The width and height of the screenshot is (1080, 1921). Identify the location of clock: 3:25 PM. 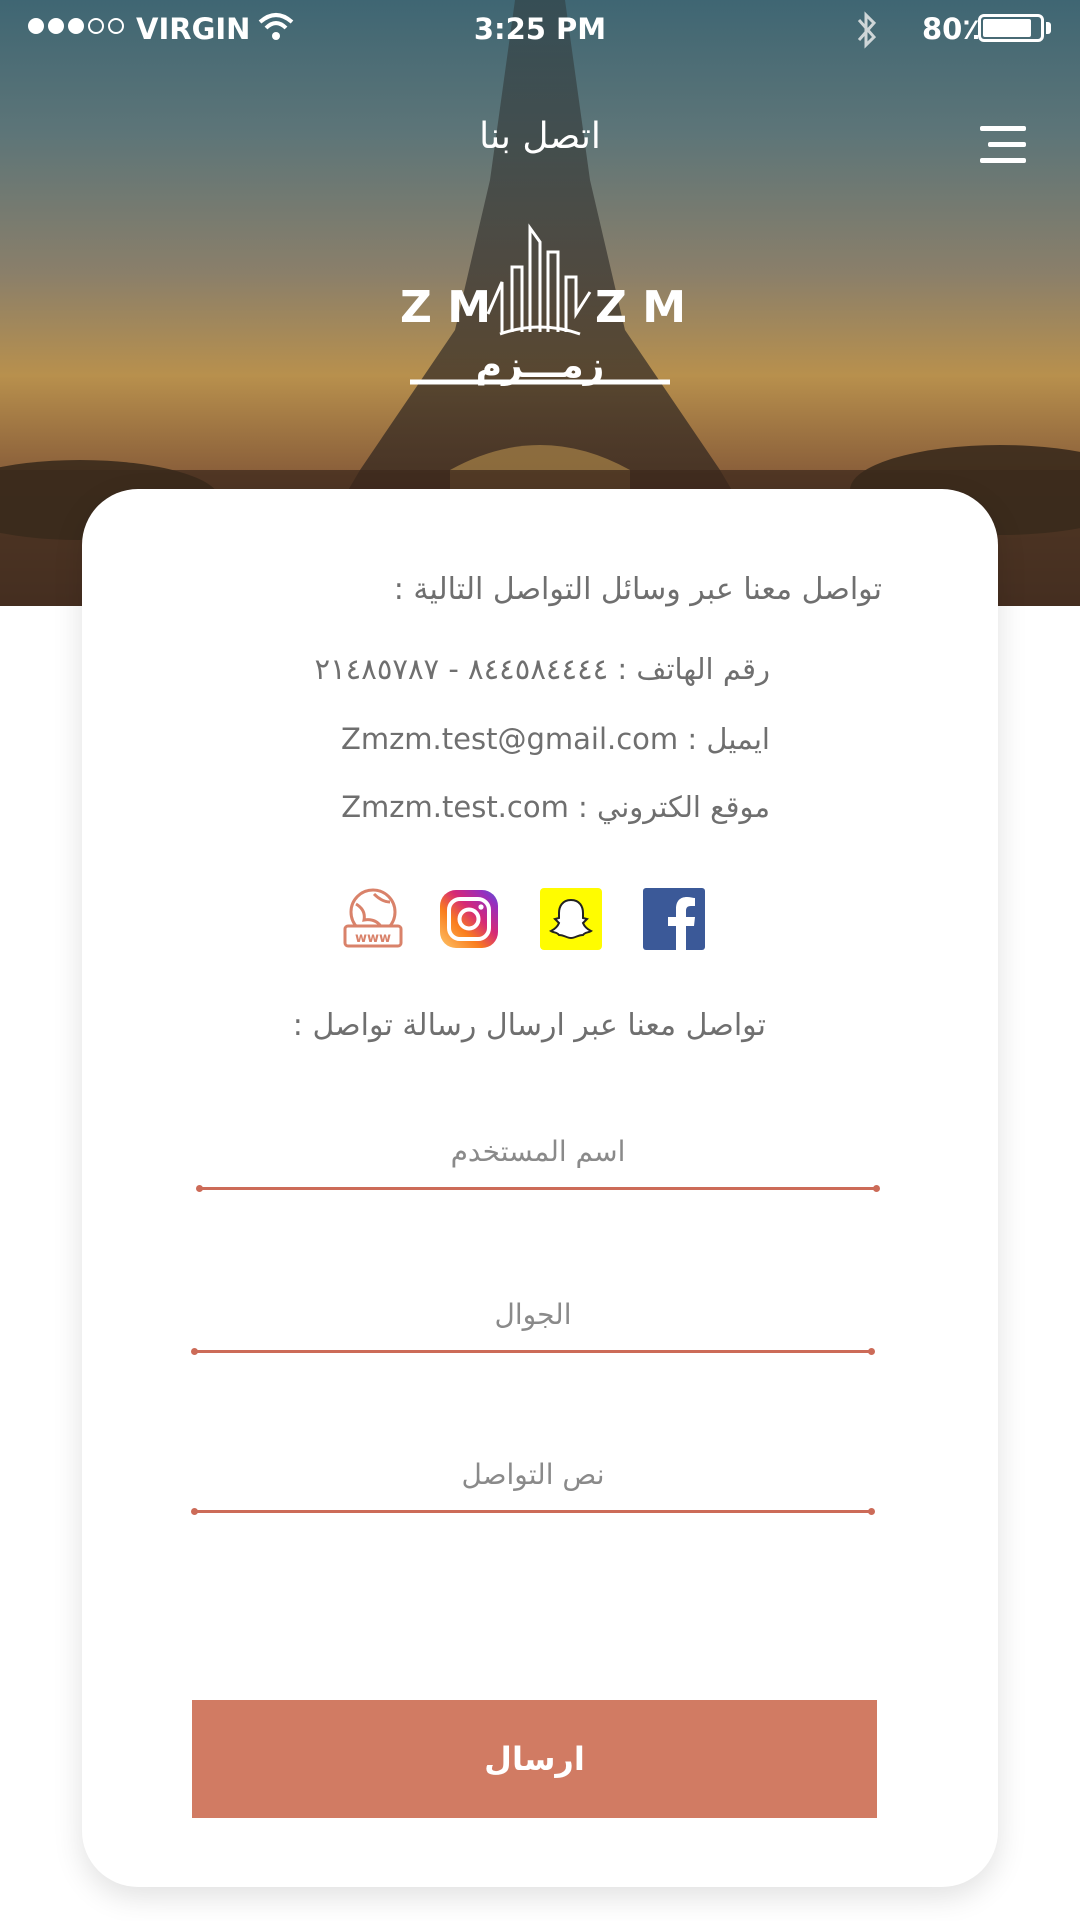
(540, 29).